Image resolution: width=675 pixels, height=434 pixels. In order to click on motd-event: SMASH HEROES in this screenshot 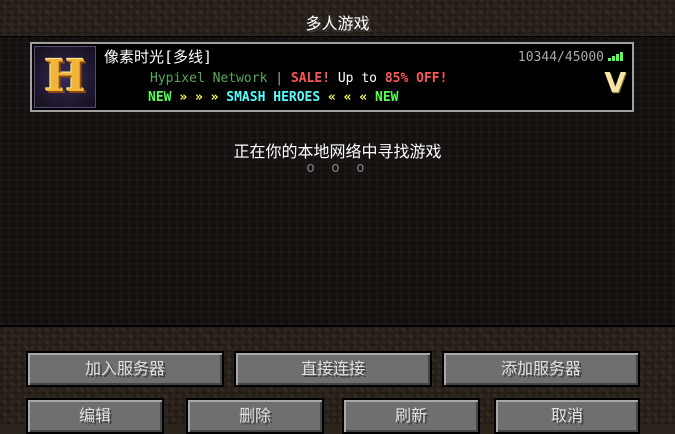, I will do `click(273, 97)`.